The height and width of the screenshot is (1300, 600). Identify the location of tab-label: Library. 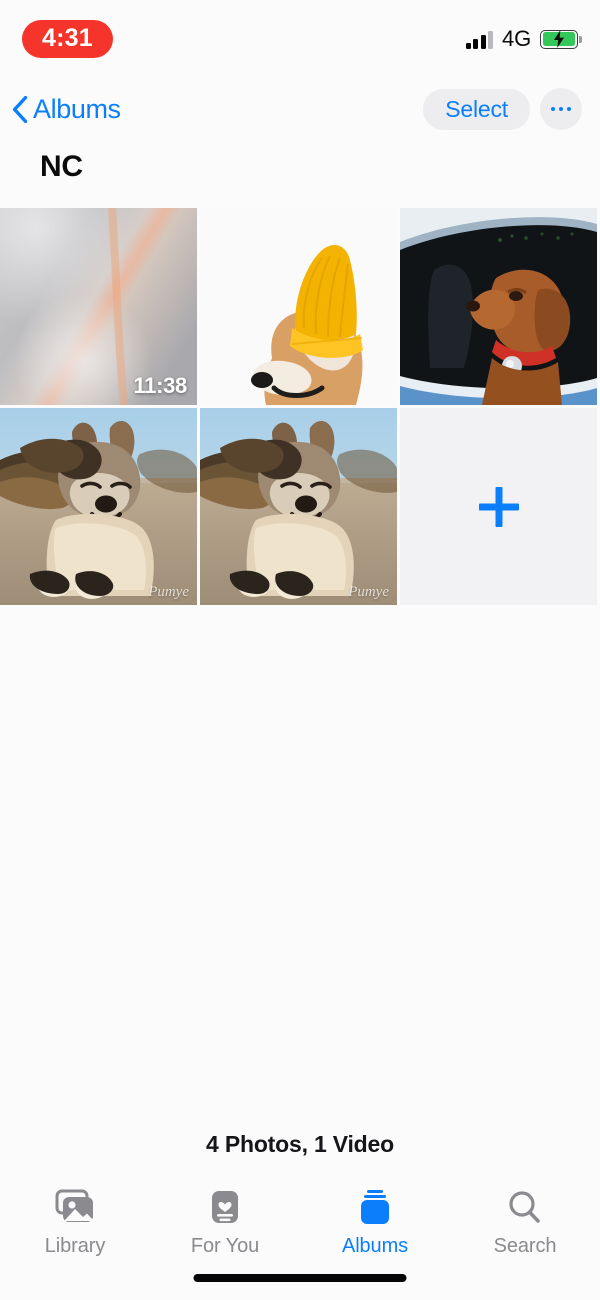
(75, 1246).